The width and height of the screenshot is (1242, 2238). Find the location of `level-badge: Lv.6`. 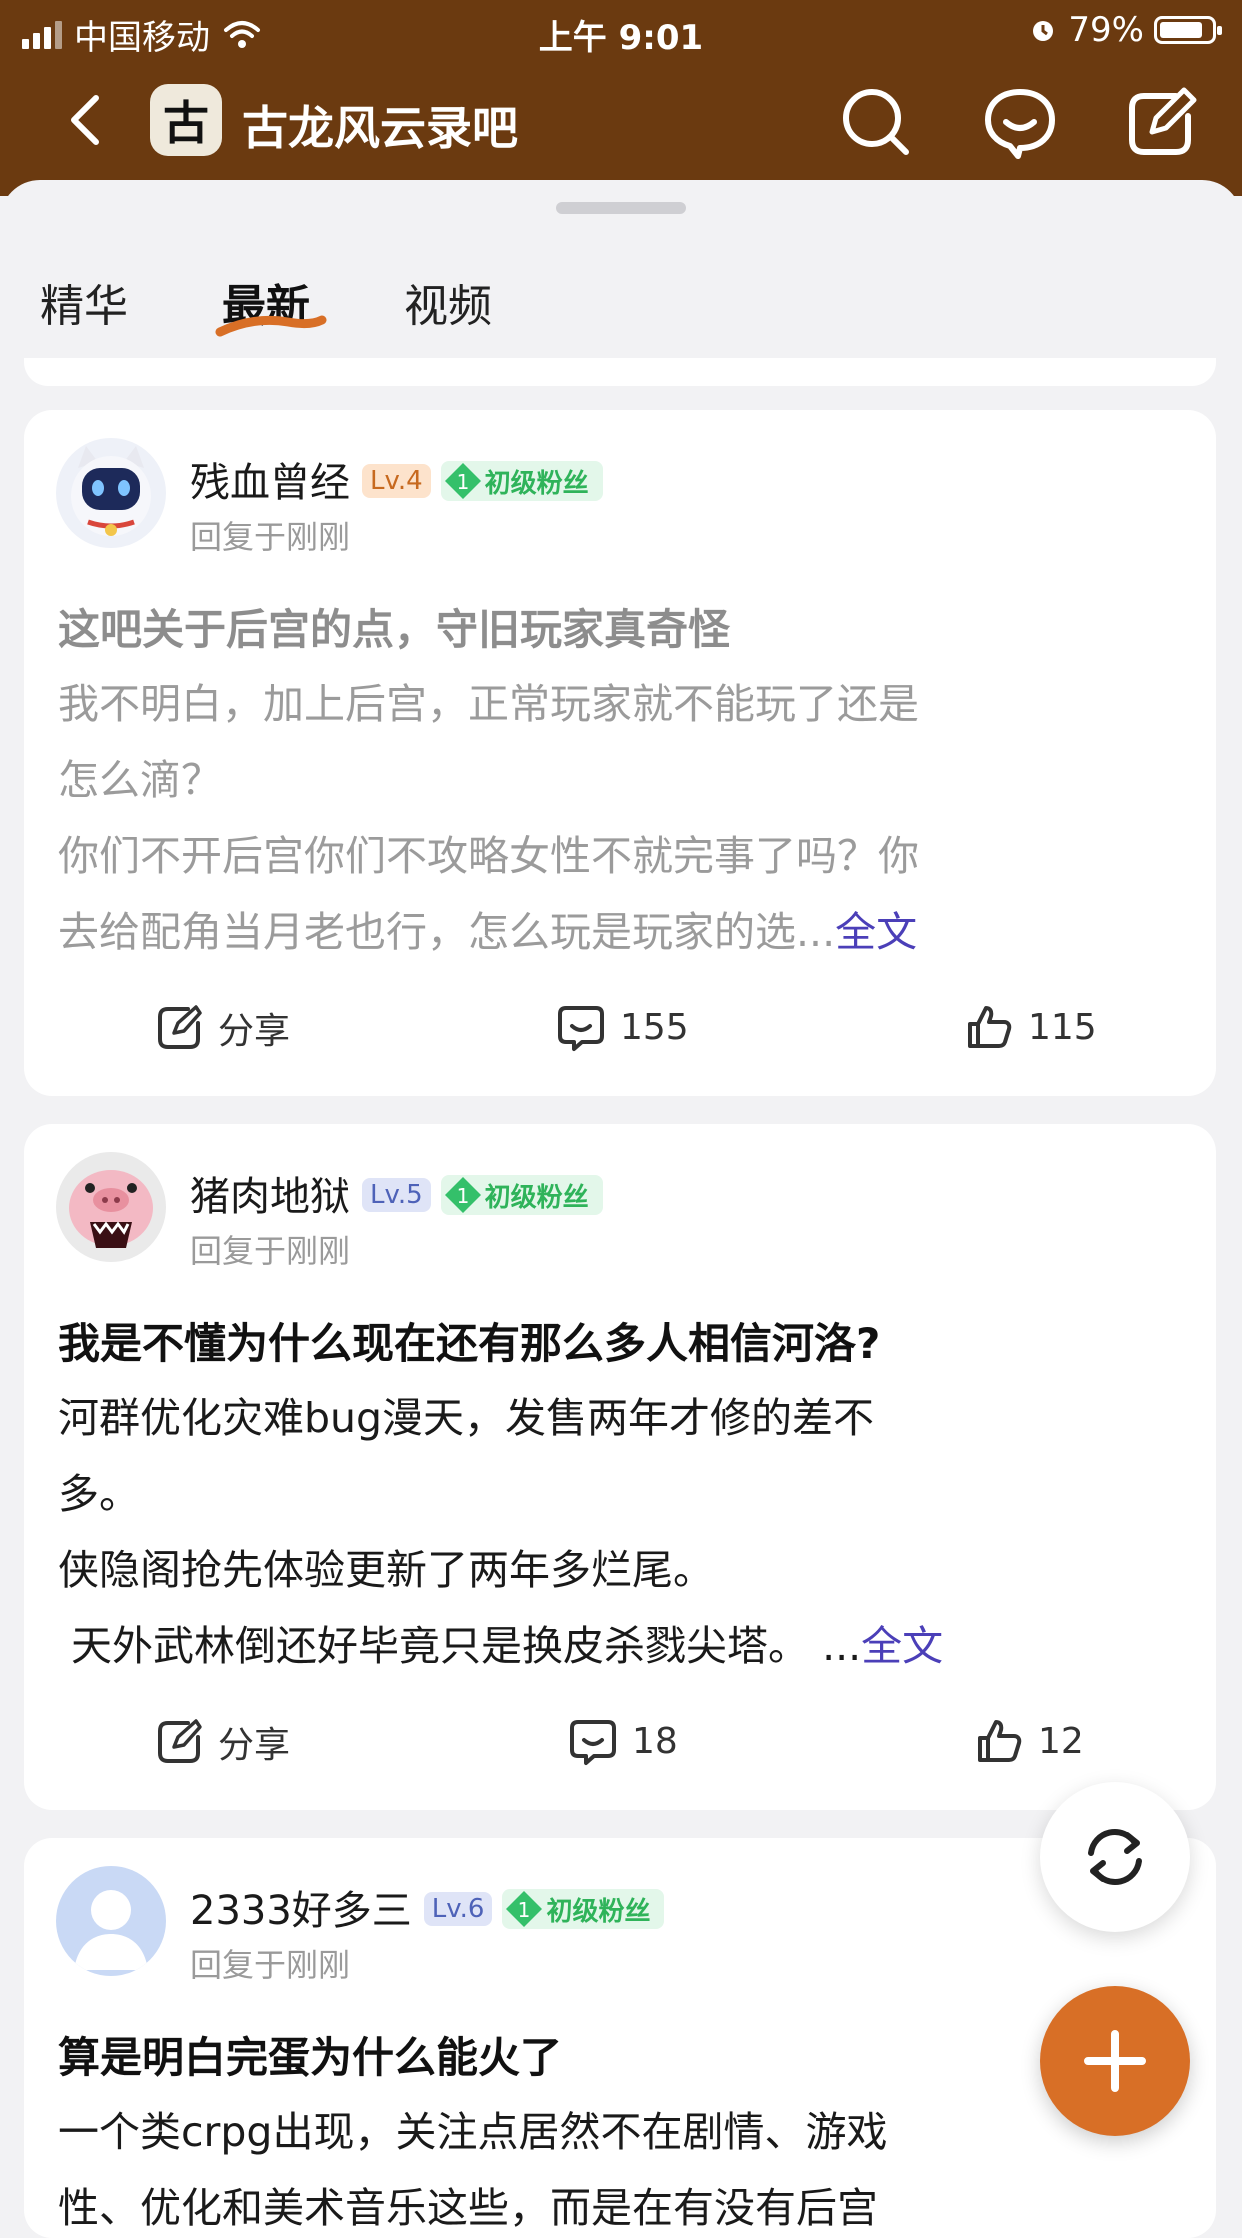

level-badge: Lv.6 is located at coordinates (458, 1909).